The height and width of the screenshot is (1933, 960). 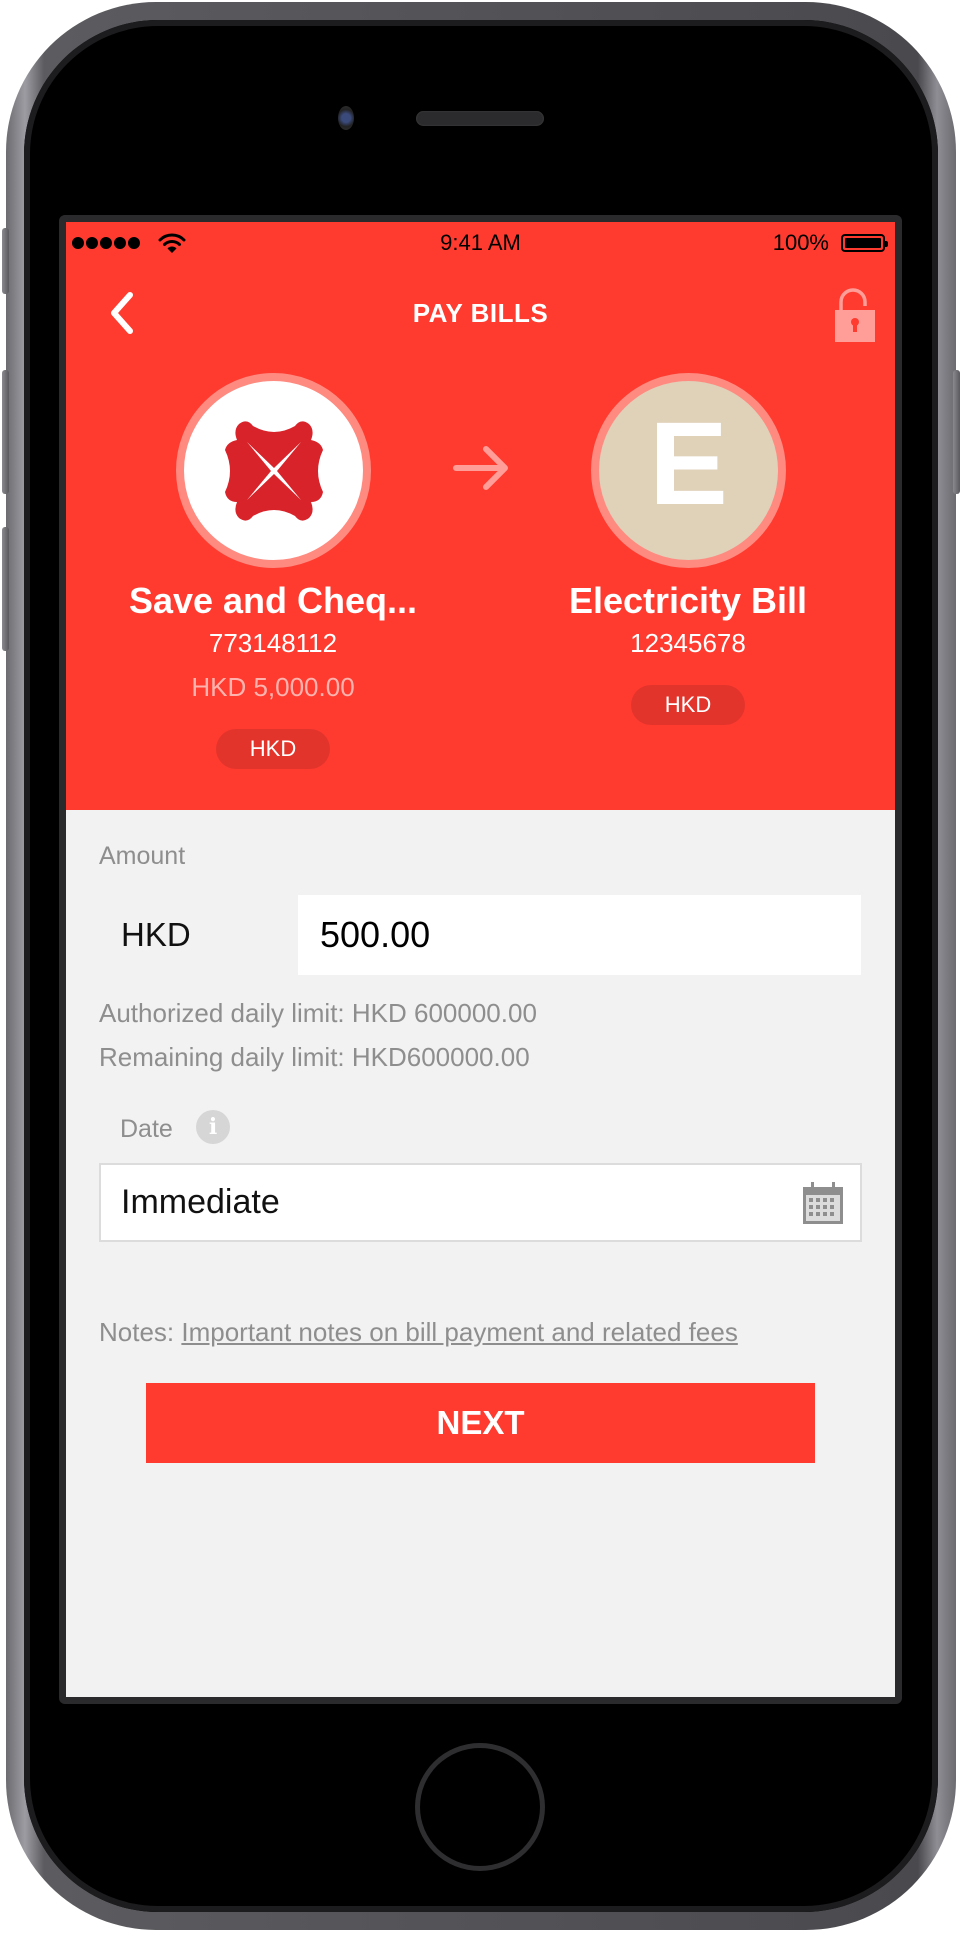 What do you see at coordinates (5, 261) in the screenshot?
I see `mute-switch` at bounding box center [5, 261].